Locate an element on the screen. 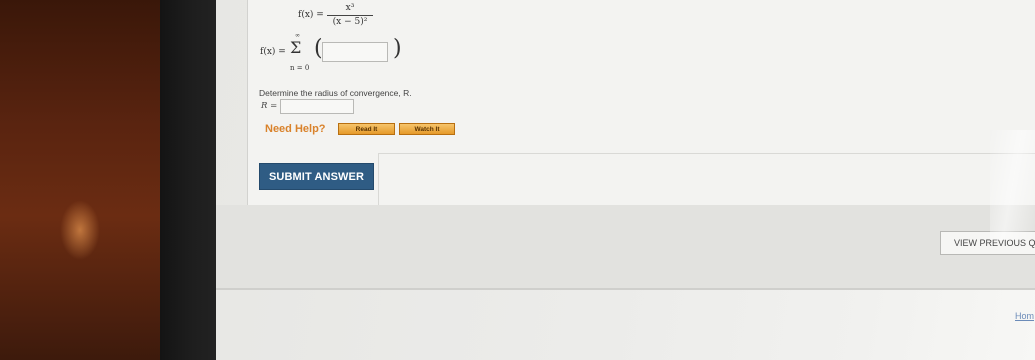 The height and width of the screenshot is (360, 1035). submit-answer-button: SUBMIT ANSWER is located at coordinates (316, 176).